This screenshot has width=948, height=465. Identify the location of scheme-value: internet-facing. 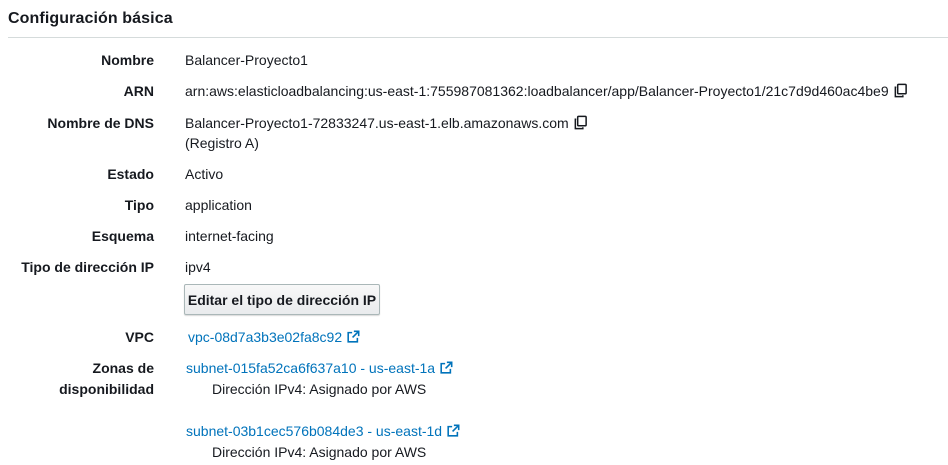
(229, 236).